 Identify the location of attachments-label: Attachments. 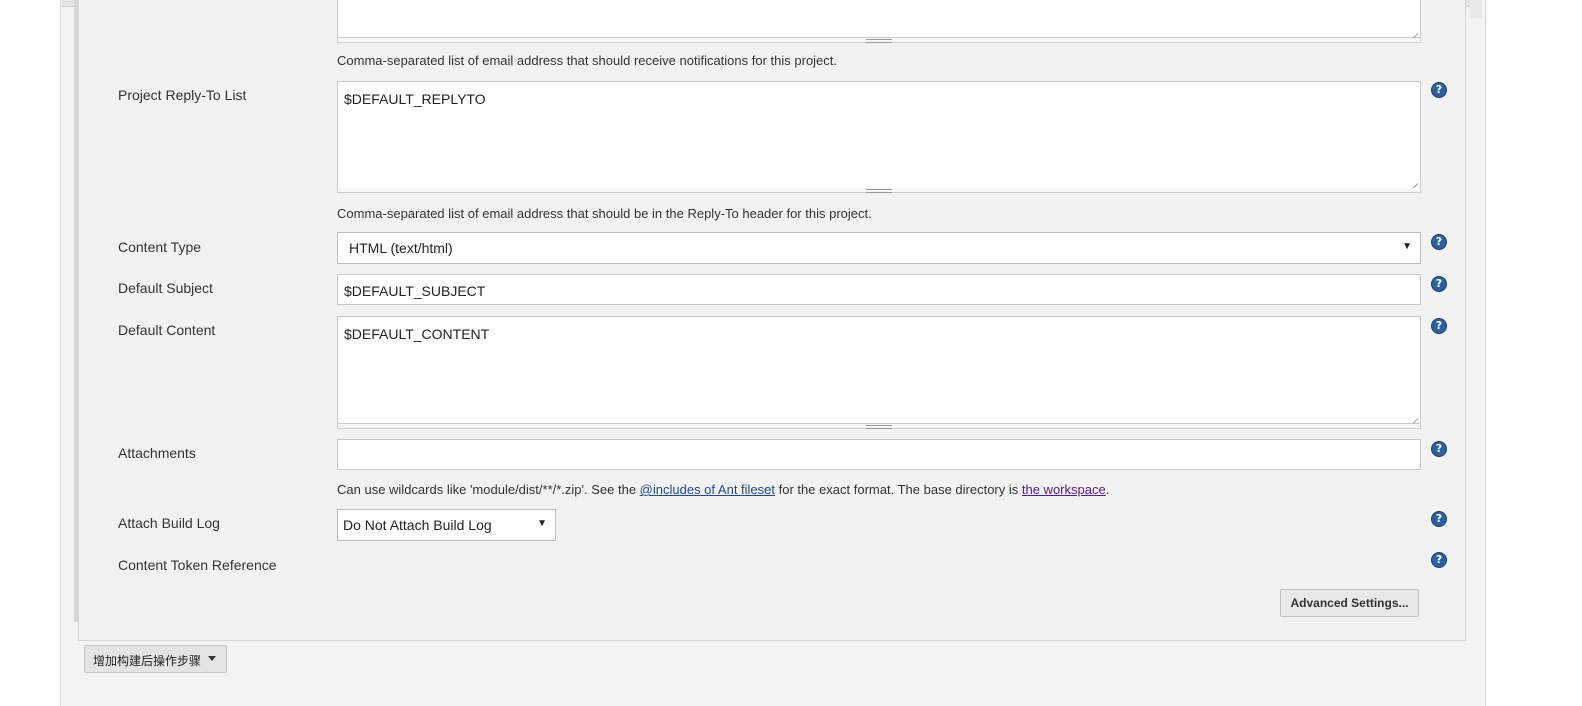
(157, 453).